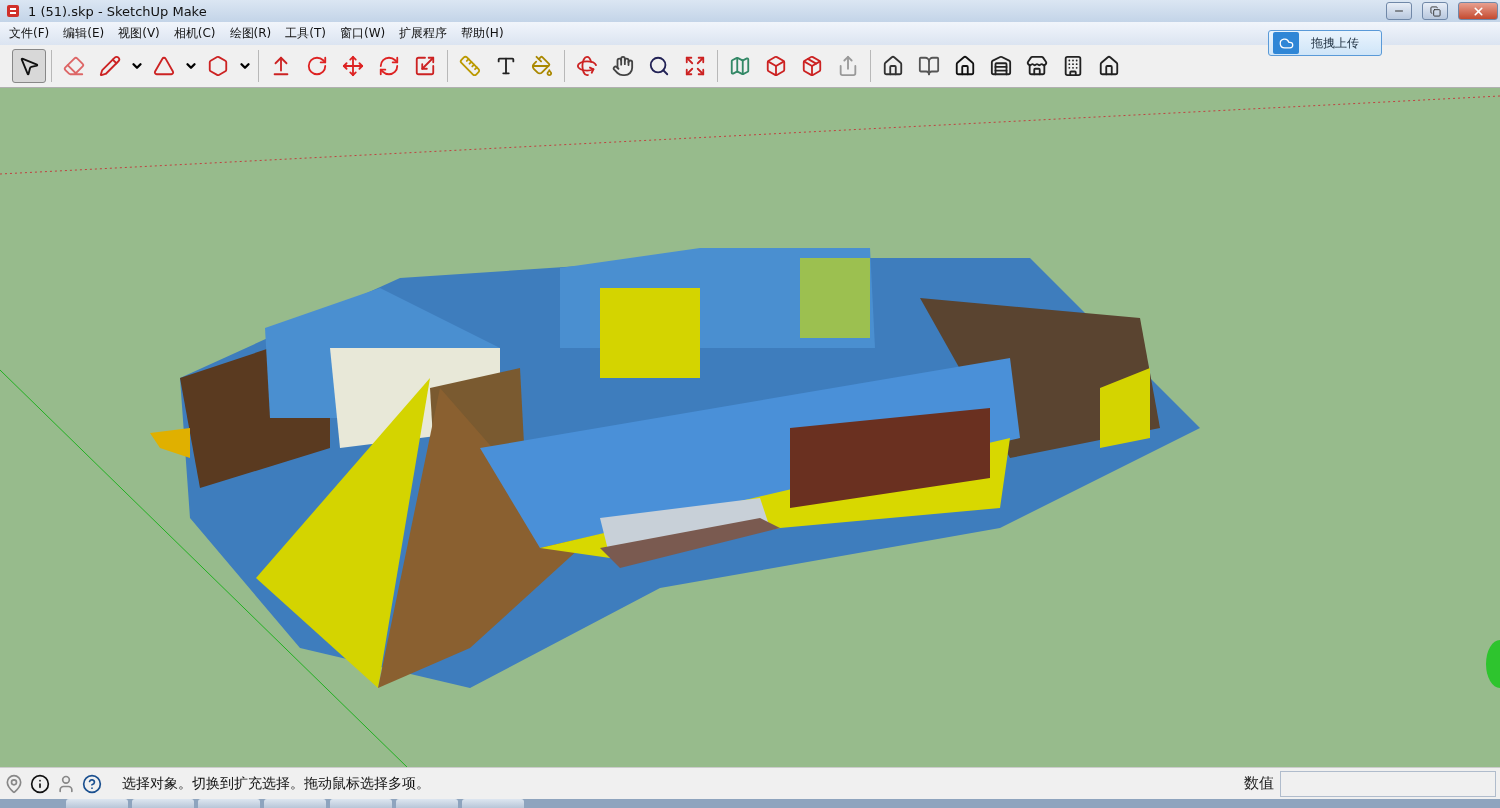  Describe the element at coordinates (118, 11) in the screenshot. I see `window-title: 1 (51).skp - SketchUp Make` at that location.